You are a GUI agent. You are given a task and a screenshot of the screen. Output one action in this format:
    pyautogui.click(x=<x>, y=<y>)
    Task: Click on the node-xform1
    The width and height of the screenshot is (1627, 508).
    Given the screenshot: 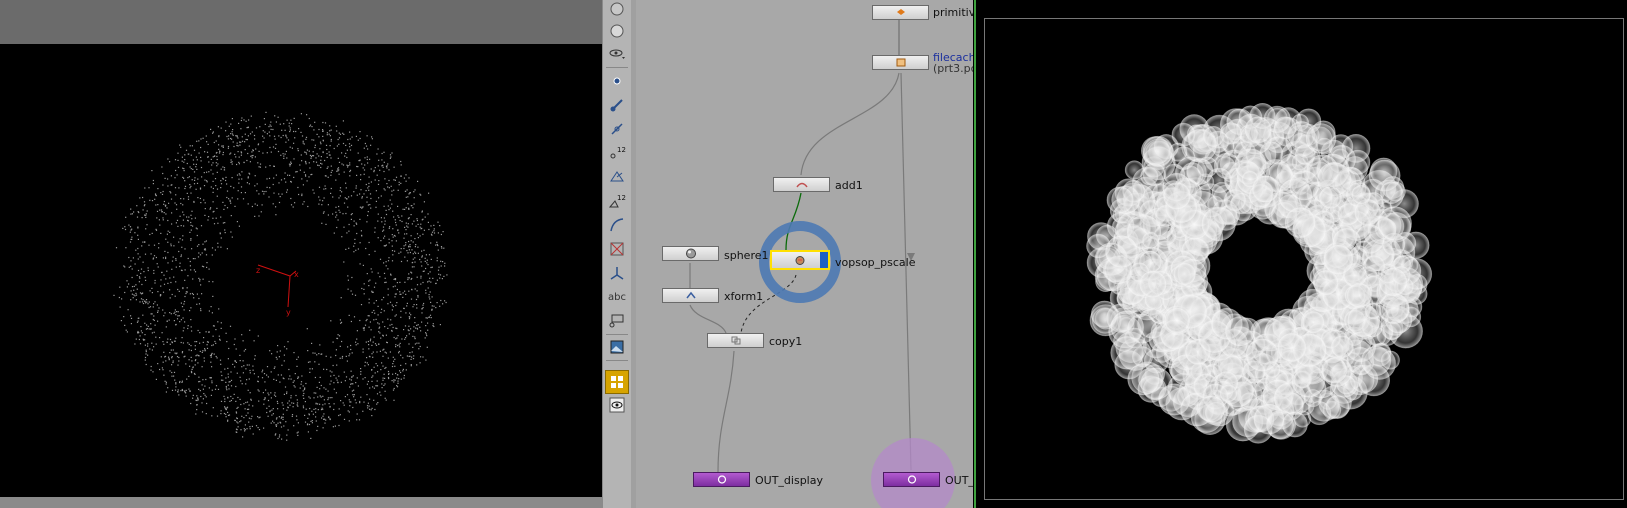 What is the action you would take?
    pyautogui.click(x=690, y=295)
    